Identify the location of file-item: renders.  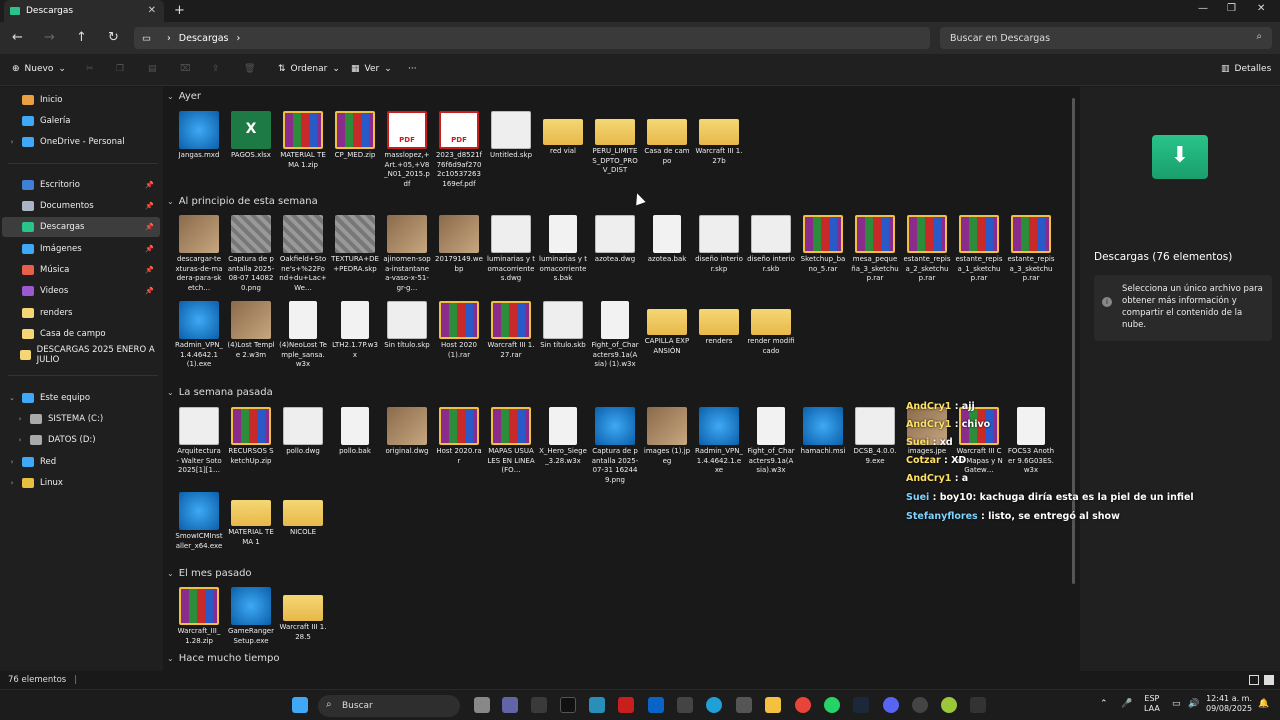
(719, 324).